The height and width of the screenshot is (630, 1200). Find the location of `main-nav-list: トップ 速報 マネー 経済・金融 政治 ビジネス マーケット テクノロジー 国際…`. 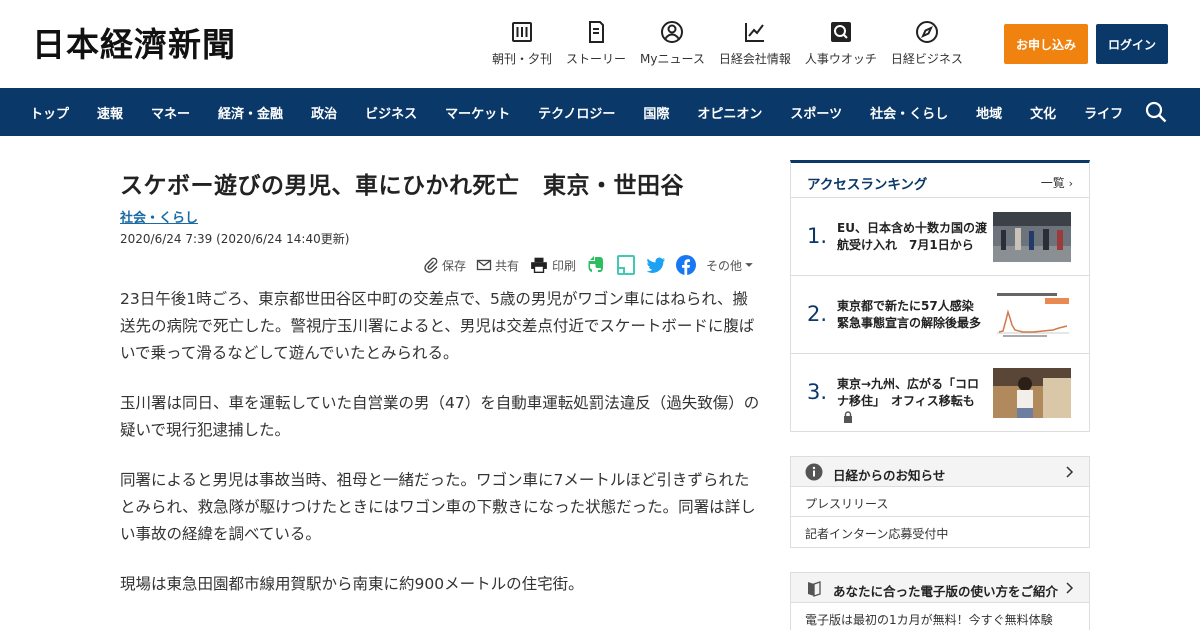

main-nav-list: トップ 速報 マネー 経済・金融 政治 ビジネス マーケット テクノロジー 国際… is located at coordinates (568, 112).